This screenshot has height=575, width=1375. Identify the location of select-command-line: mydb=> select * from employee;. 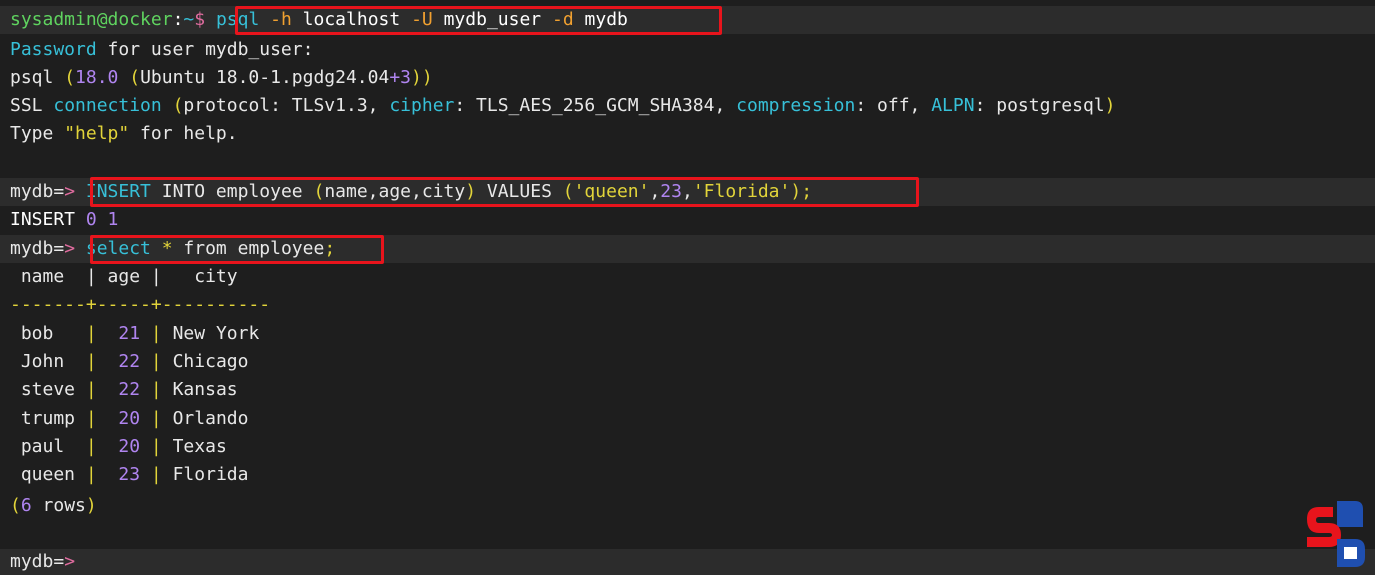
(687, 249).